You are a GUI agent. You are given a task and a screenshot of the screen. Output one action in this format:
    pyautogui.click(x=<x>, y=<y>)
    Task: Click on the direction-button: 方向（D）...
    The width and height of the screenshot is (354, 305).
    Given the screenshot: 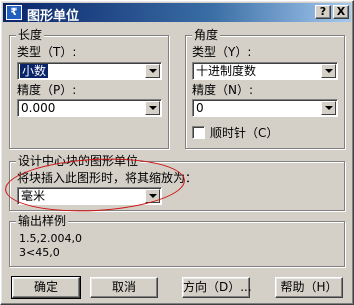 What is the action you would take?
    pyautogui.click(x=217, y=287)
    